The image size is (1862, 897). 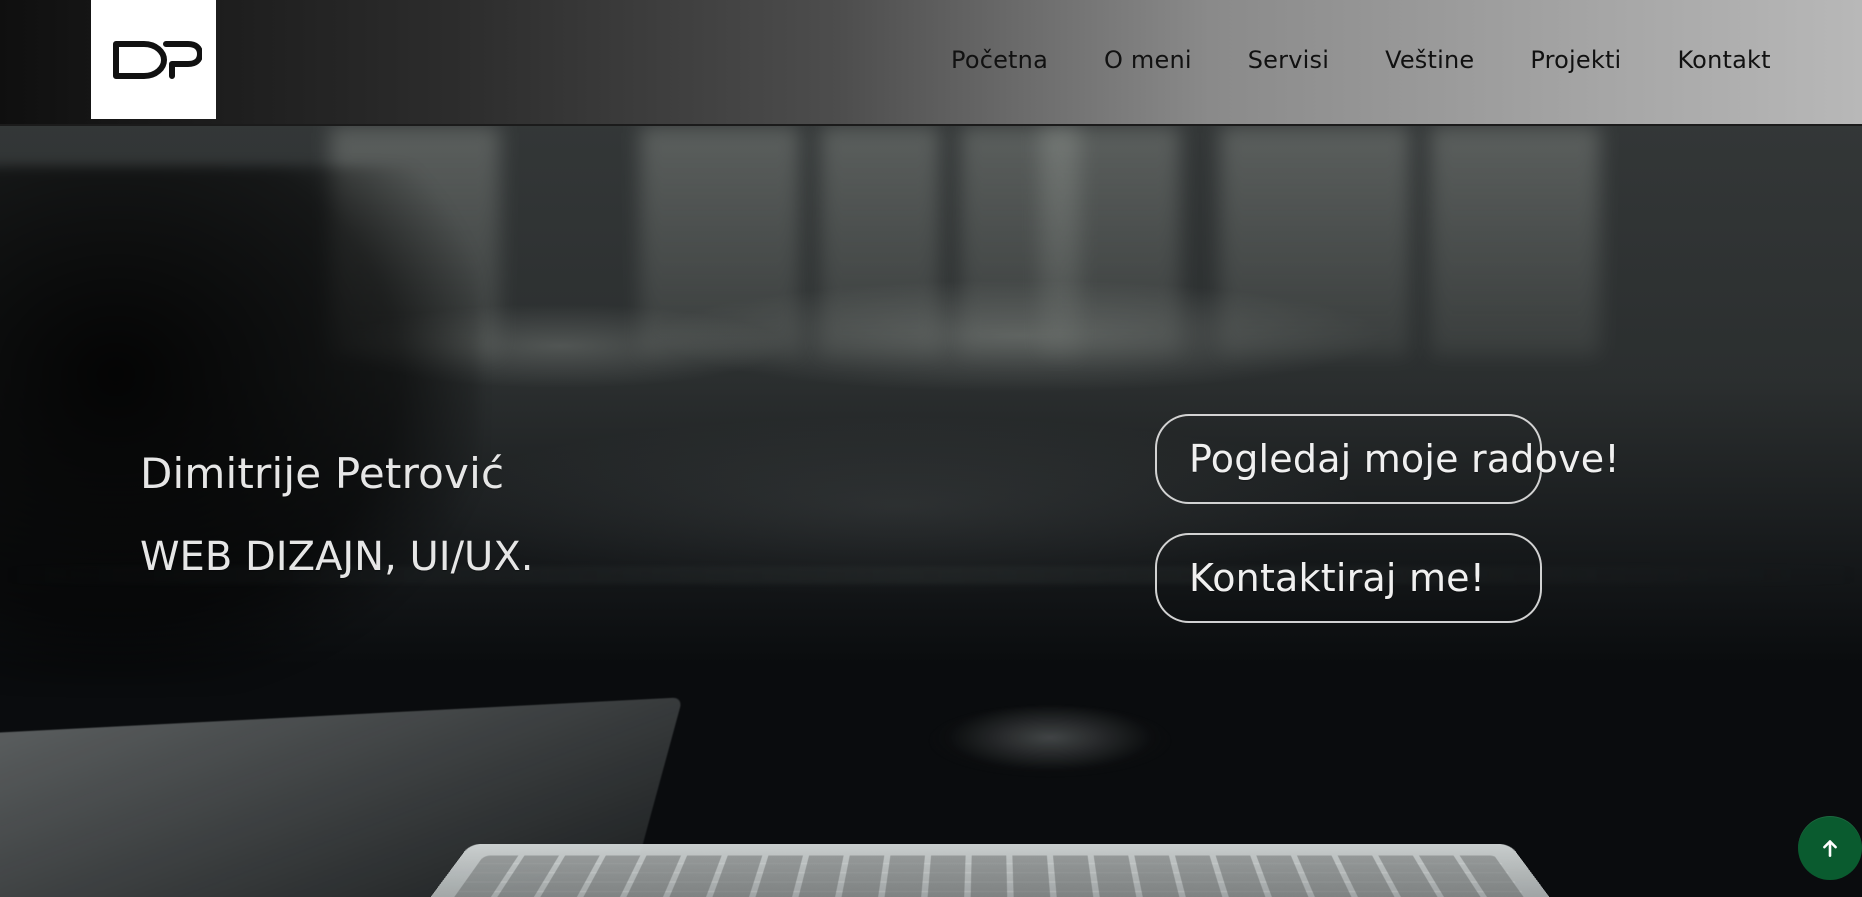 I want to click on nav-item-kontakt: Kontakt, so click(x=1723, y=60).